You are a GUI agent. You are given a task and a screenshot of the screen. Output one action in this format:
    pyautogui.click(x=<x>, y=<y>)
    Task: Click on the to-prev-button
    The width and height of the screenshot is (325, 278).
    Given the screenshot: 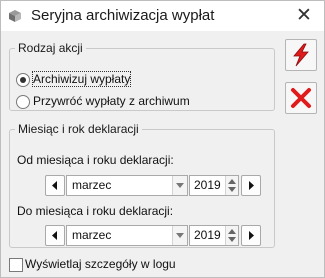 What is the action you would take?
    pyautogui.click(x=55, y=235)
    